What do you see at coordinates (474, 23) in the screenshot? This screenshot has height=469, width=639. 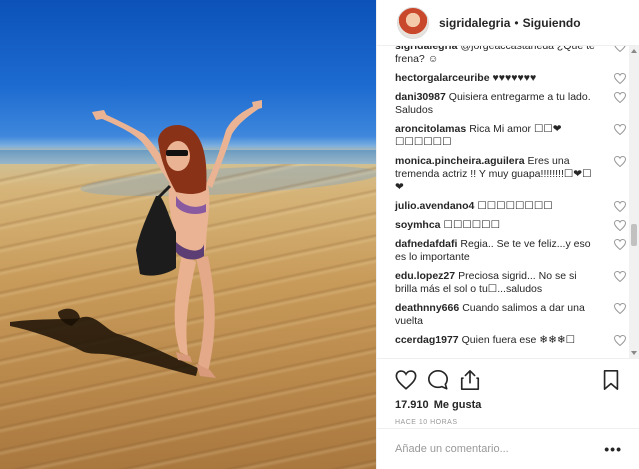 I see `header-username: sigridalegria` at bounding box center [474, 23].